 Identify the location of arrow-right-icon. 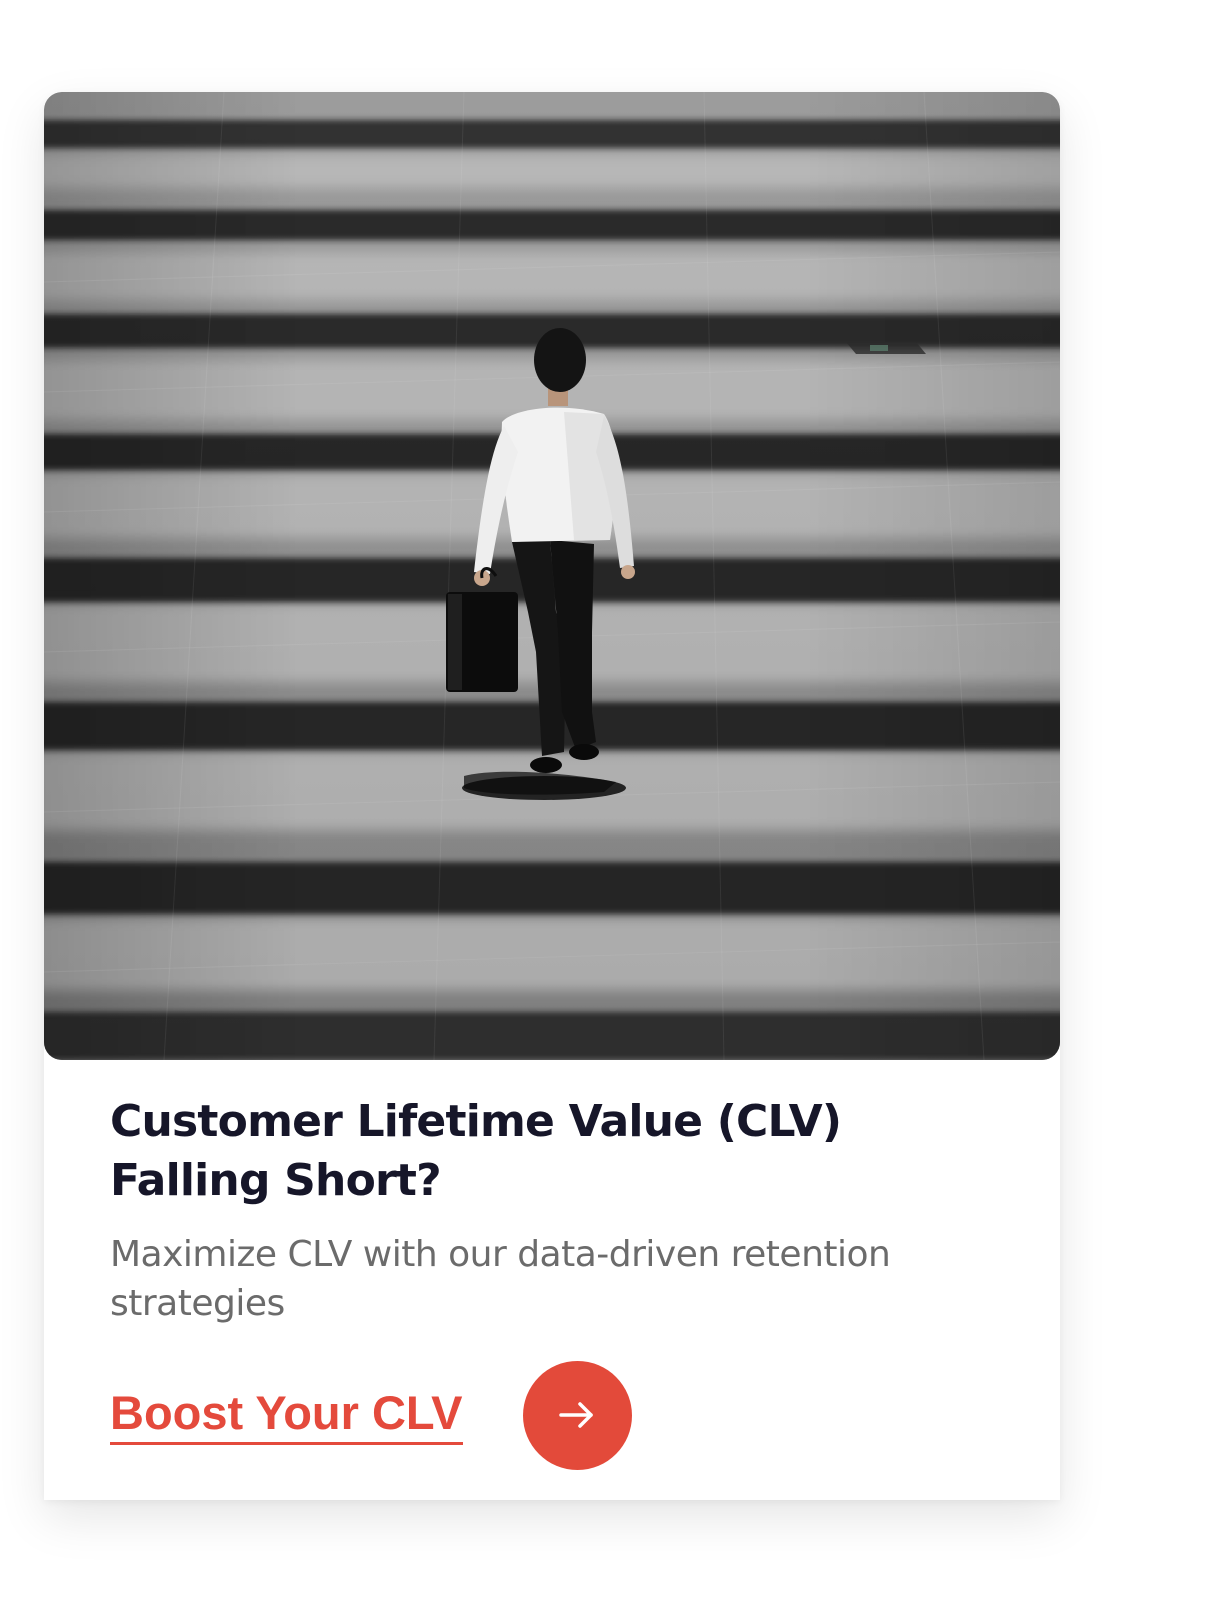
(576, 1415).